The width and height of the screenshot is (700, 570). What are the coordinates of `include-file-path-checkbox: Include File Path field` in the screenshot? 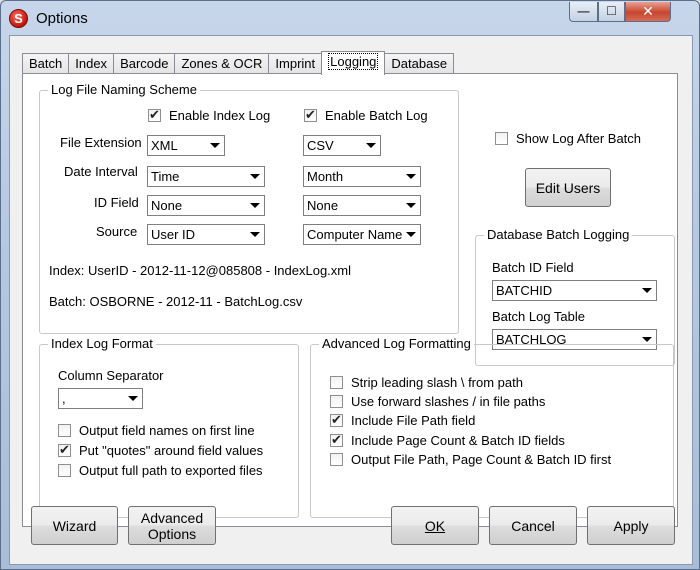 It's located at (403, 420).